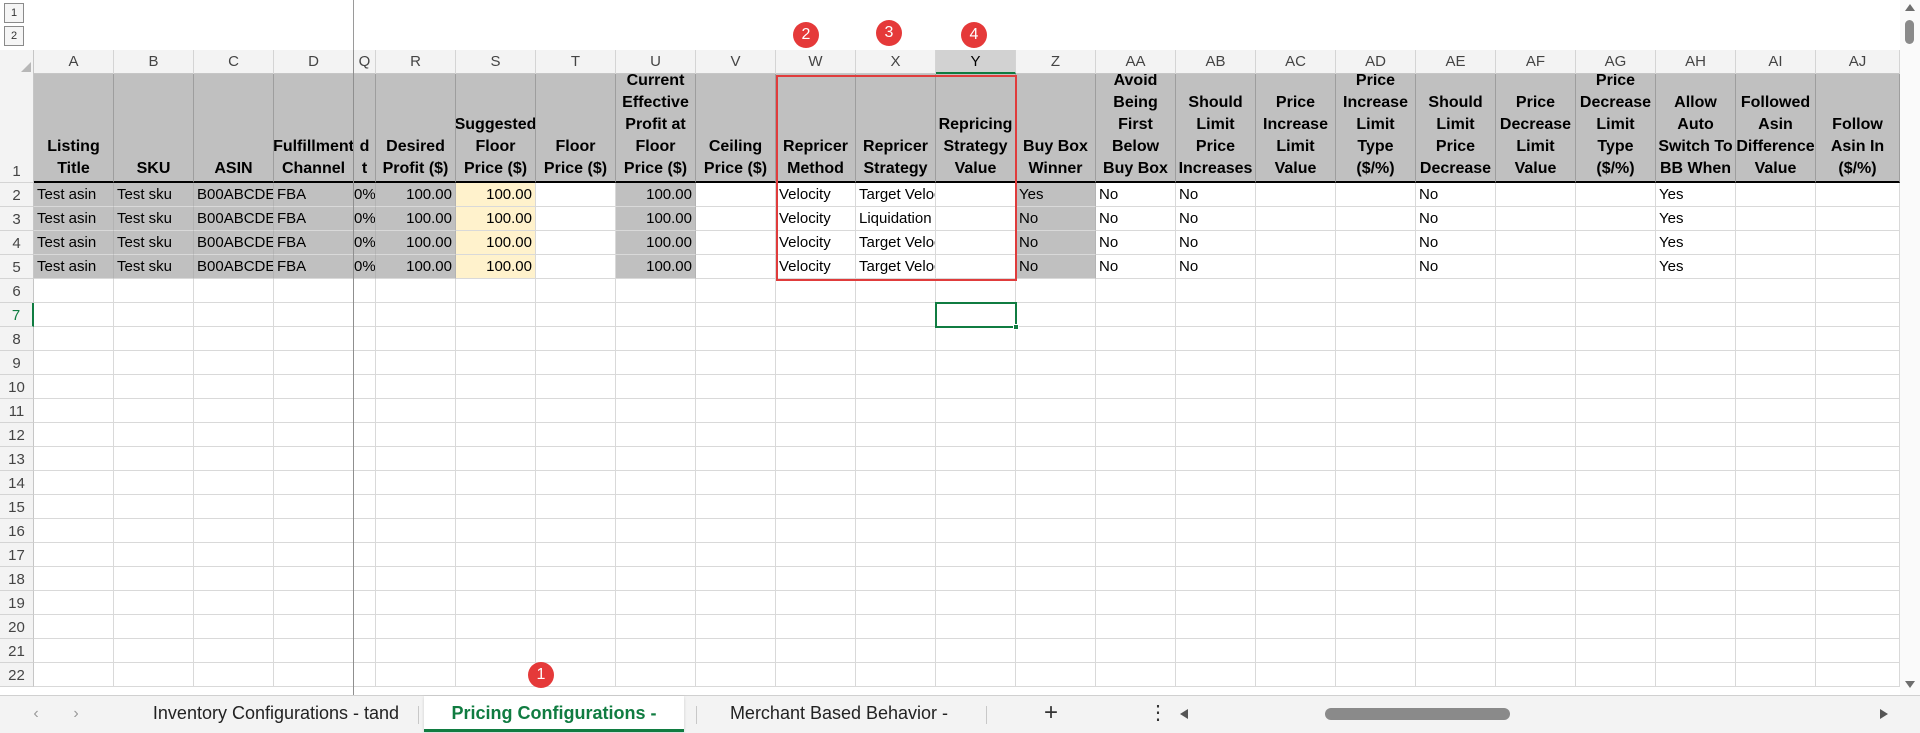  What do you see at coordinates (1456, 219) in the screenshot?
I see `cell-ae3: No` at bounding box center [1456, 219].